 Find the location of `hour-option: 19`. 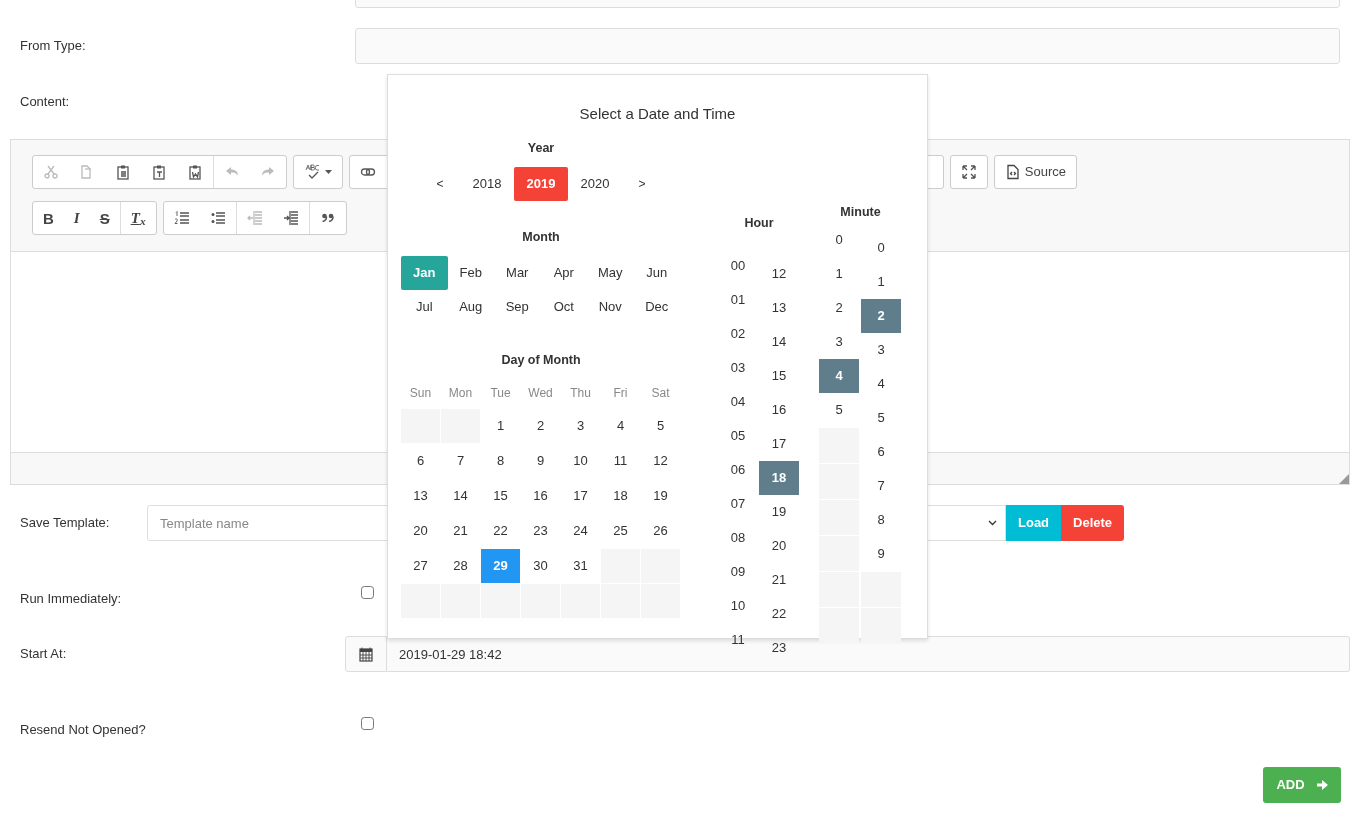

hour-option: 19 is located at coordinates (779, 512).